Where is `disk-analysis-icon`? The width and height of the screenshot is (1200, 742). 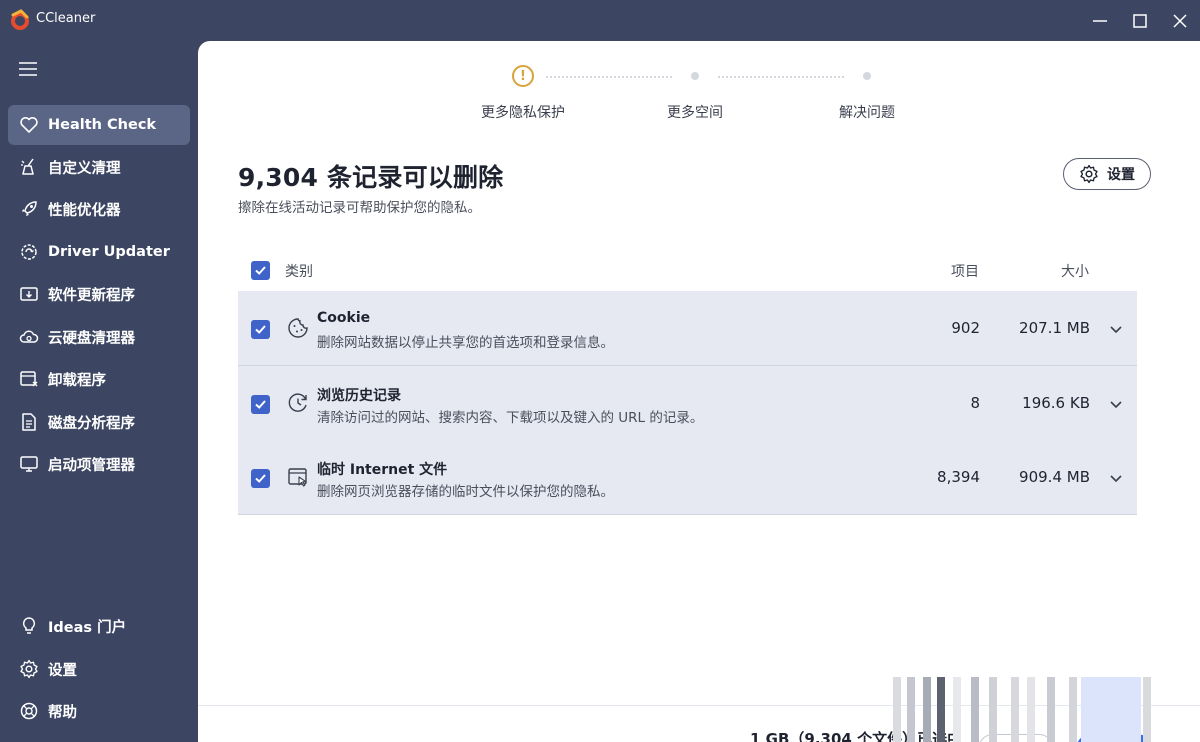 disk-analysis-icon is located at coordinates (29, 422).